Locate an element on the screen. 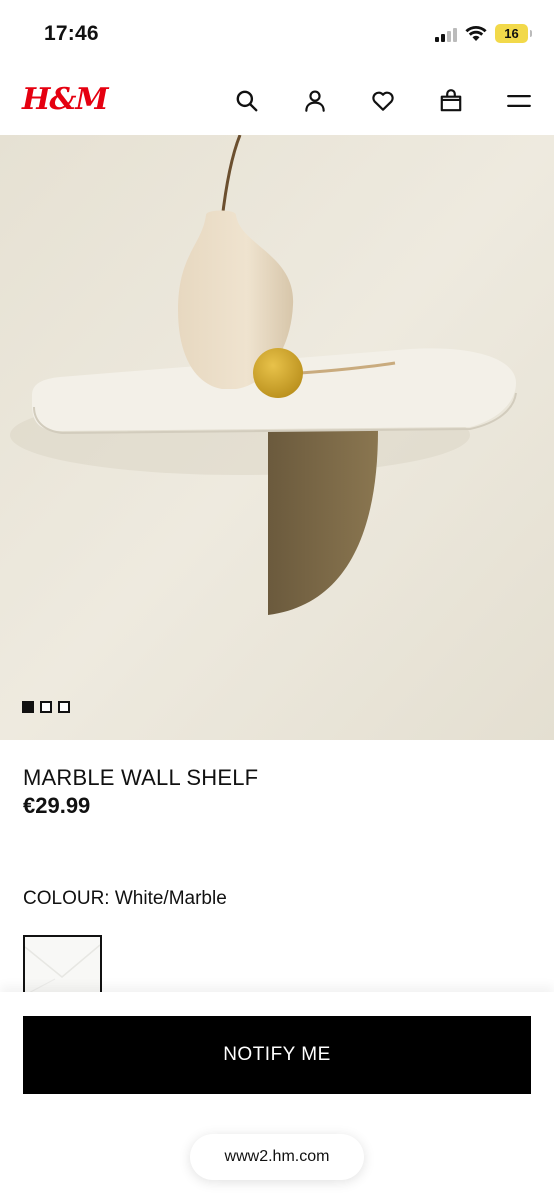  hm-logo: H&M is located at coordinates (65, 99).